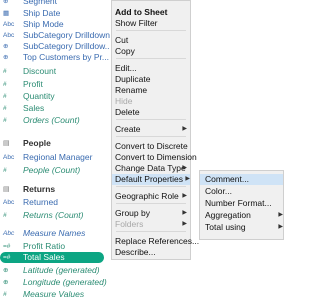 Image resolution: width=320 pixels, height=300 pixels. I want to click on folder-people: ▤ People, so click(55, 143).